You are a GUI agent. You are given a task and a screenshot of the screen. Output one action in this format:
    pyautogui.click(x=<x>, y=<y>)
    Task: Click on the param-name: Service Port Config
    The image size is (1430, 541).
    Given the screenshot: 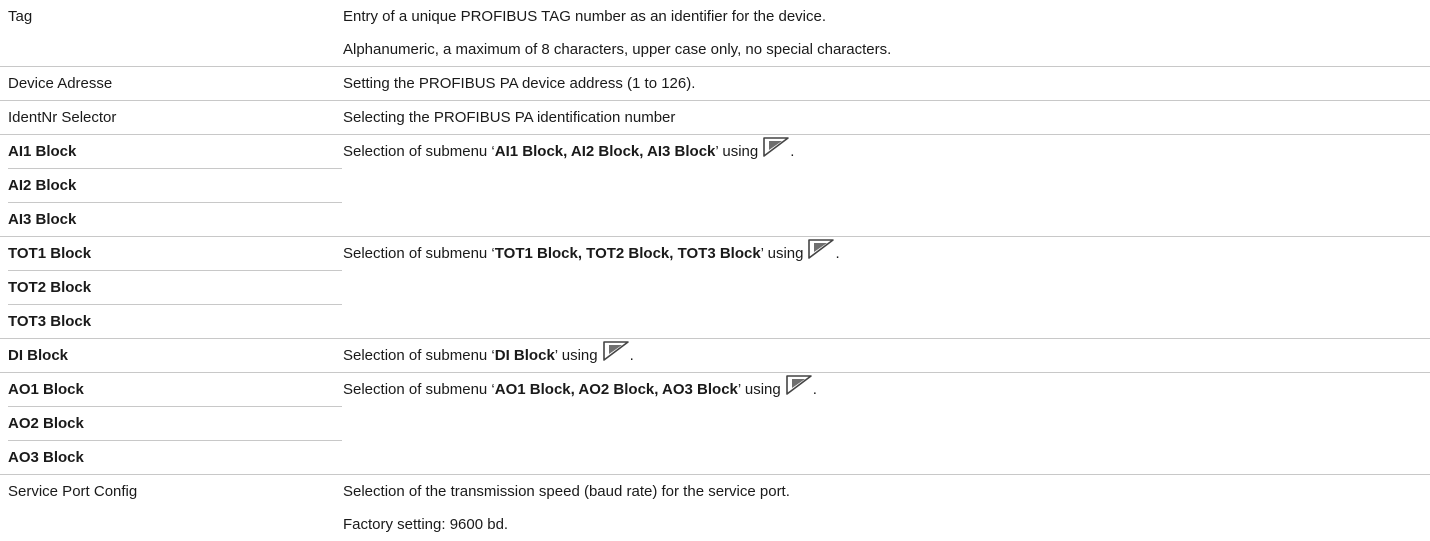 What is the action you would take?
    pyautogui.click(x=73, y=491)
    